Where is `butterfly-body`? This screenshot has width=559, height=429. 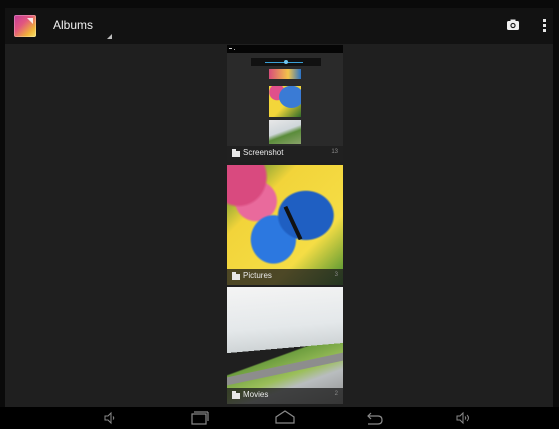 butterfly-body is located at coordinates (293, 223).